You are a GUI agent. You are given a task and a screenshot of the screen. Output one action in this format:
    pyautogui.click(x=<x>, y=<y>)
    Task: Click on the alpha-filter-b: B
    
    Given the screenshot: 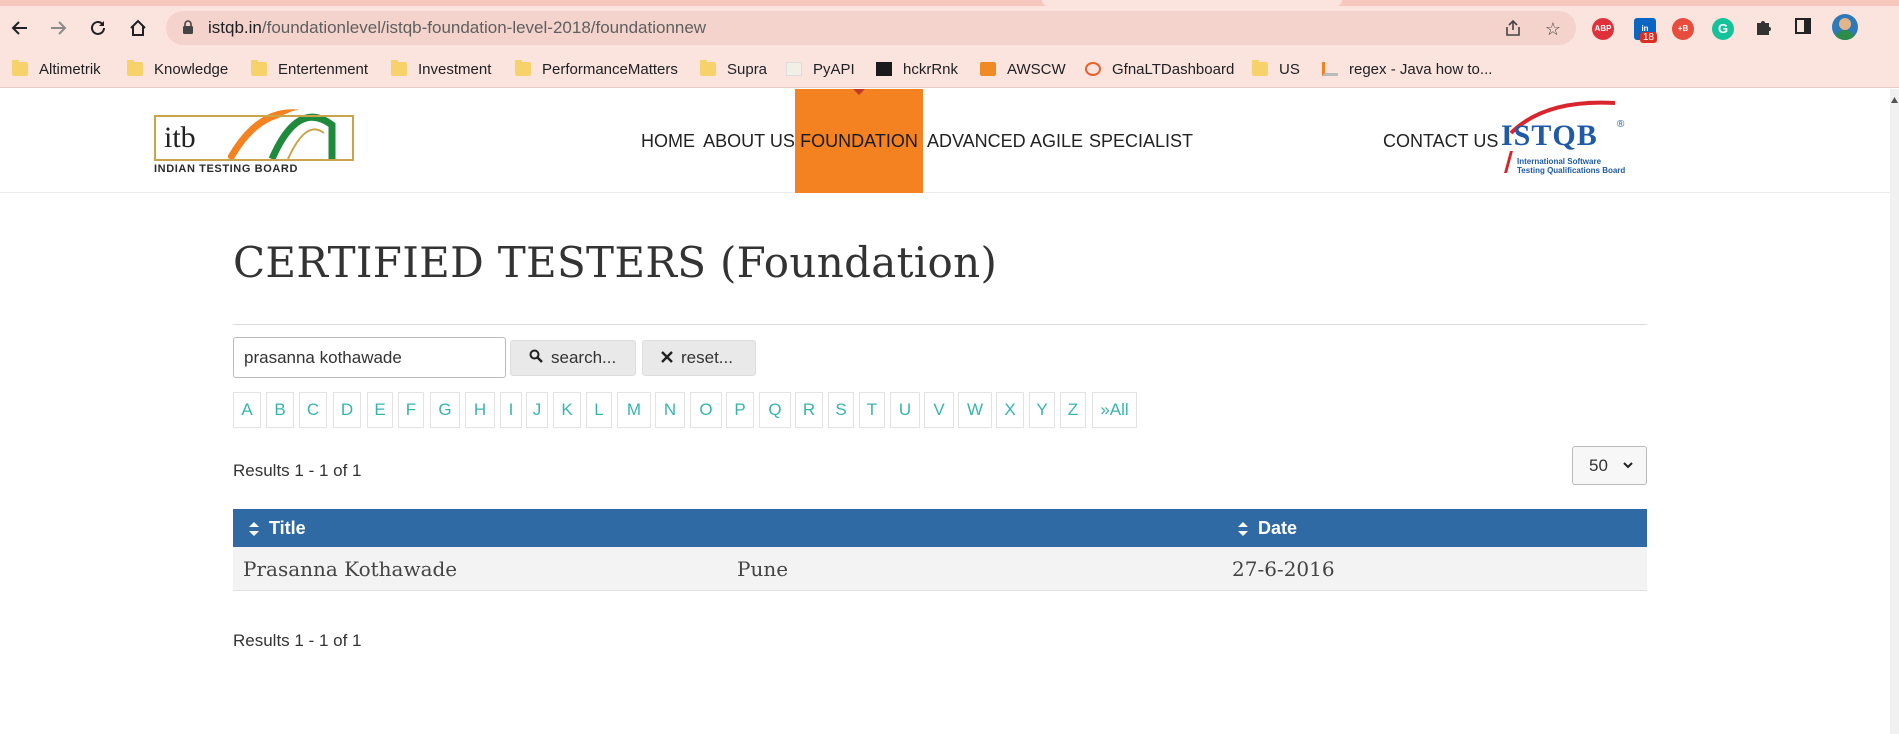 What is the action you would take?
    pyautogui.click(x=280, y=410)
    